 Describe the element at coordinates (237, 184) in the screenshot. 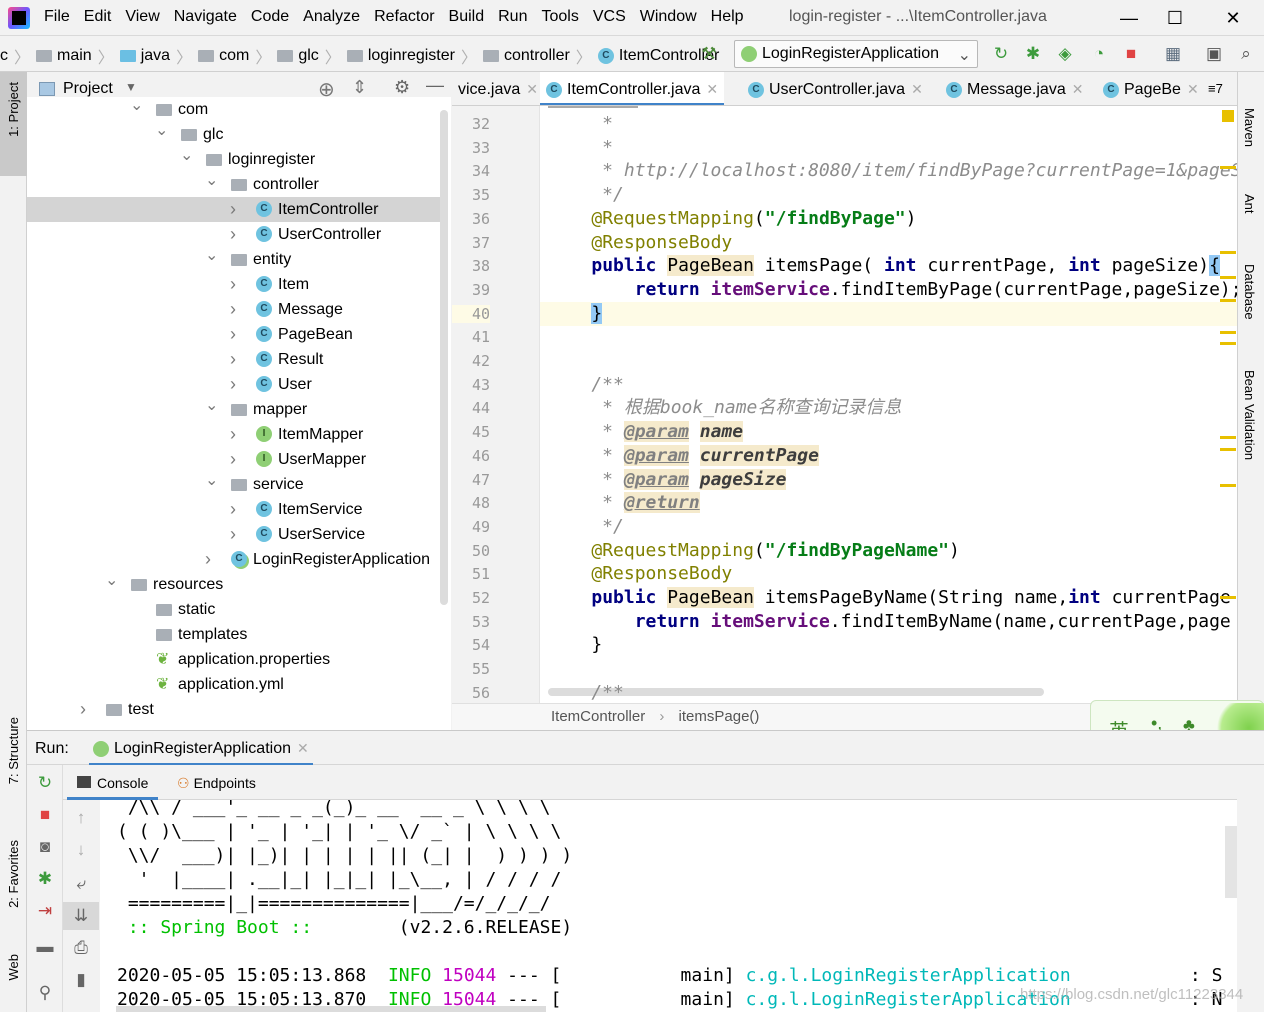

I see `tree-item-controller: ⌄ controller` at that location.